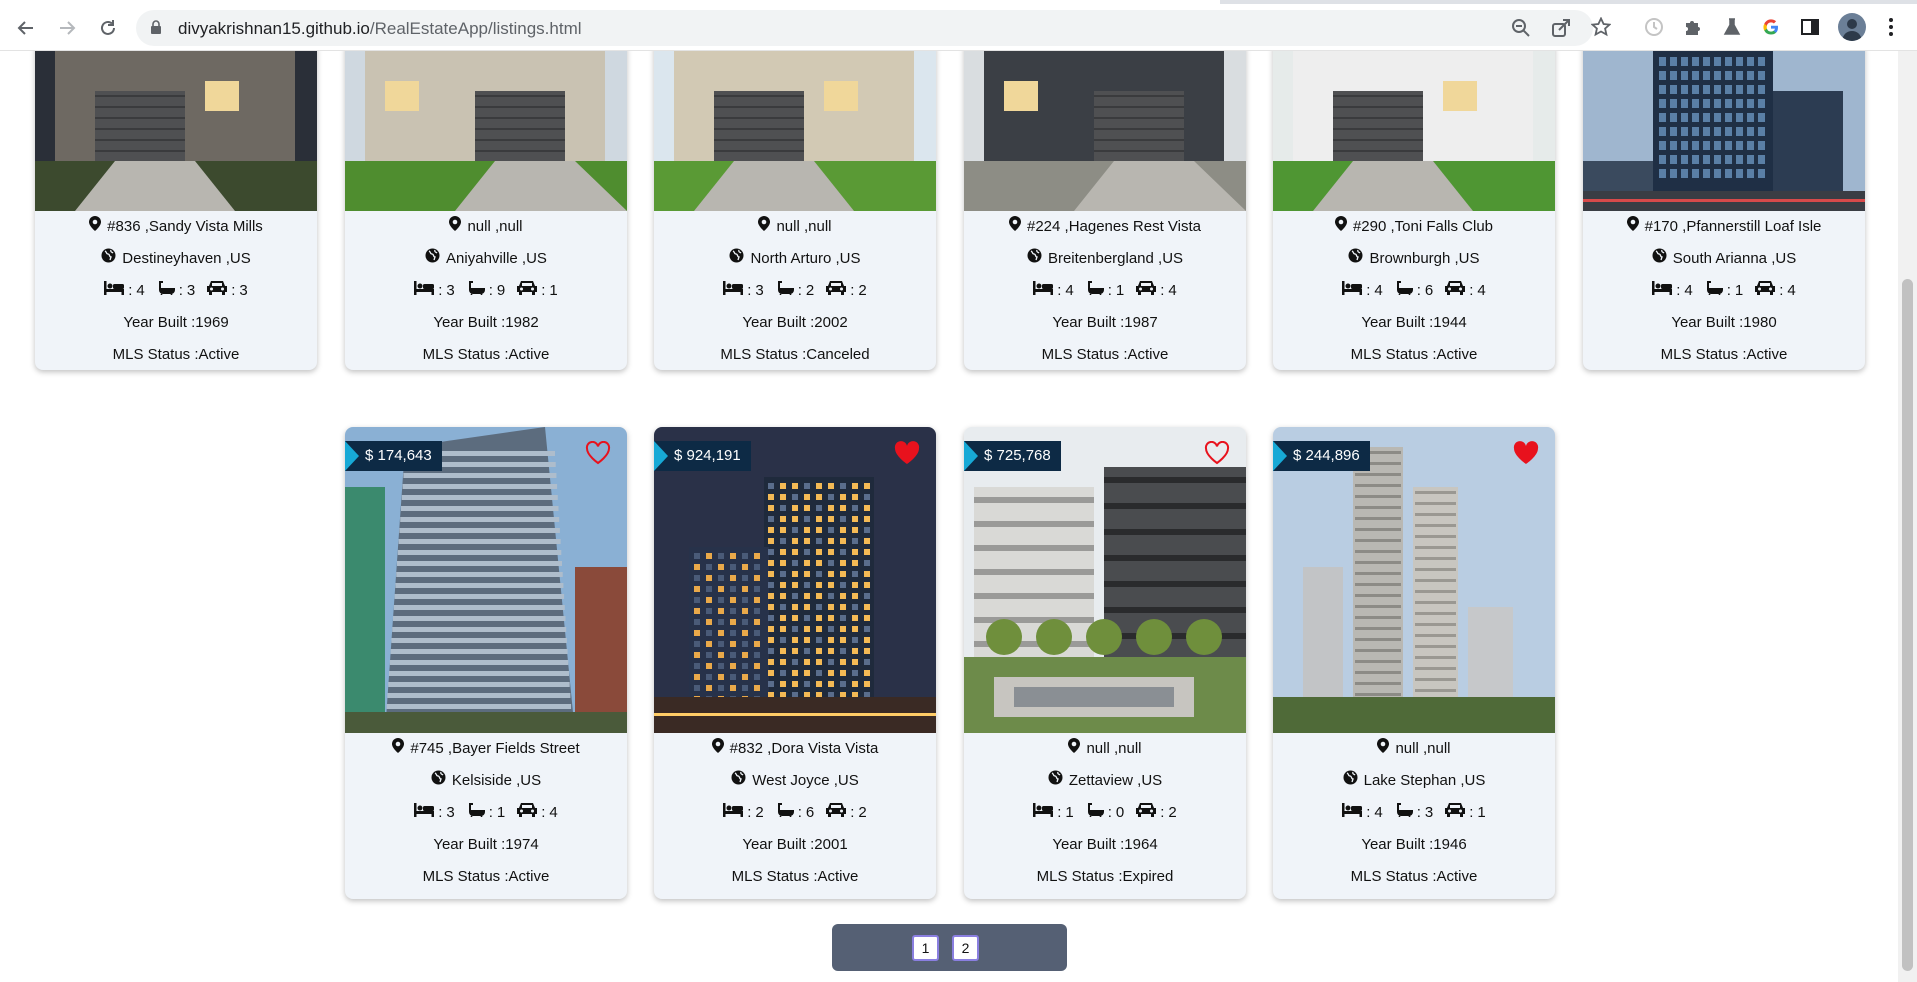  I want to click on parking-feature: :2, so click(846, 813).